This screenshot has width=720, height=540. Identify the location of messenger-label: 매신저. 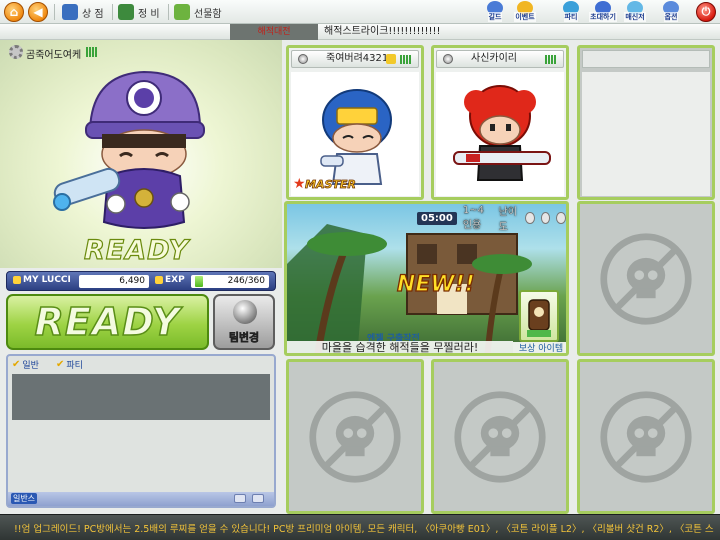
(635, 17).